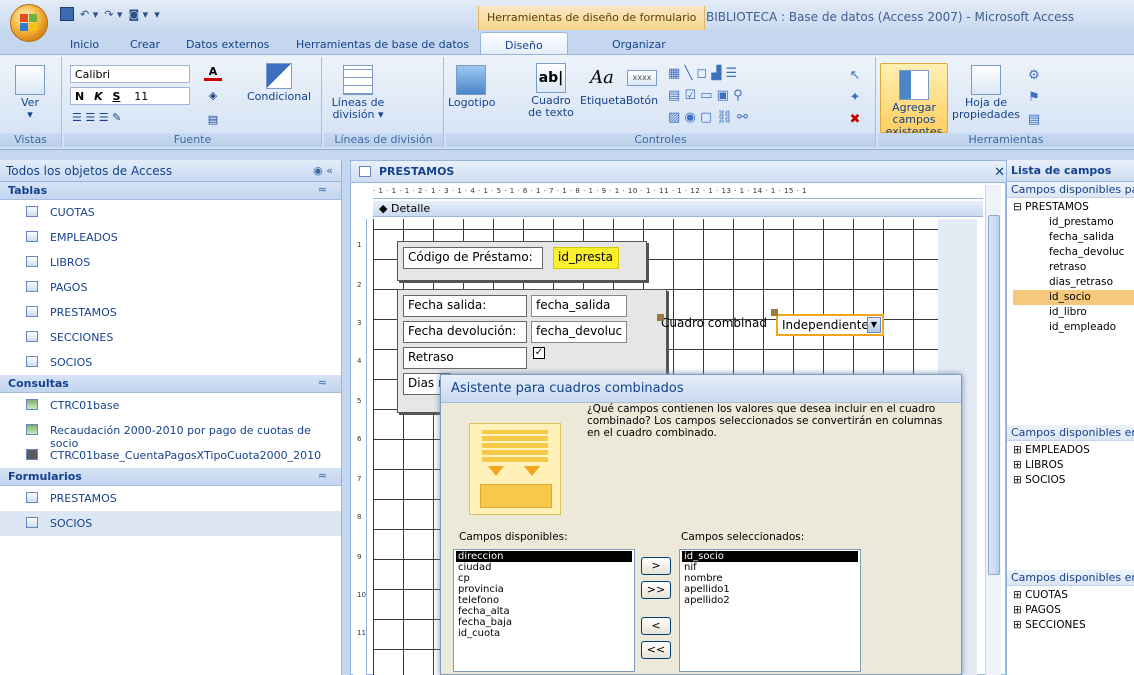  Describe the element at coordinates (742, 117) in the screenshot. I see `clip-icon: ⚯` at that location.